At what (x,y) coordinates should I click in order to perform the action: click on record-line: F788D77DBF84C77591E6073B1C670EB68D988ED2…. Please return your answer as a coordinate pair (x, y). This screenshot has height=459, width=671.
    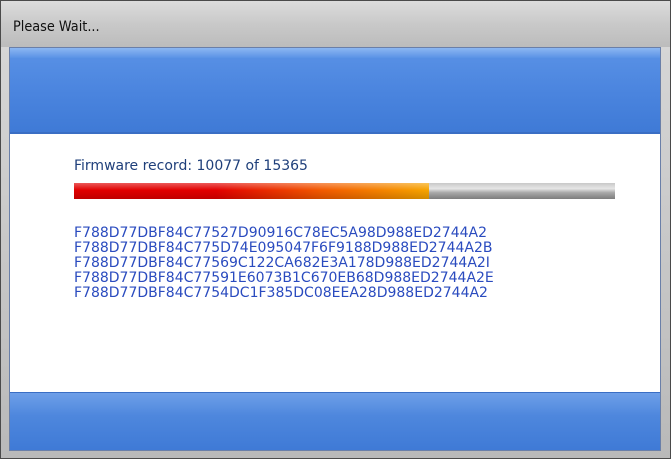
    Looking at the image, I should click on (284, 278).